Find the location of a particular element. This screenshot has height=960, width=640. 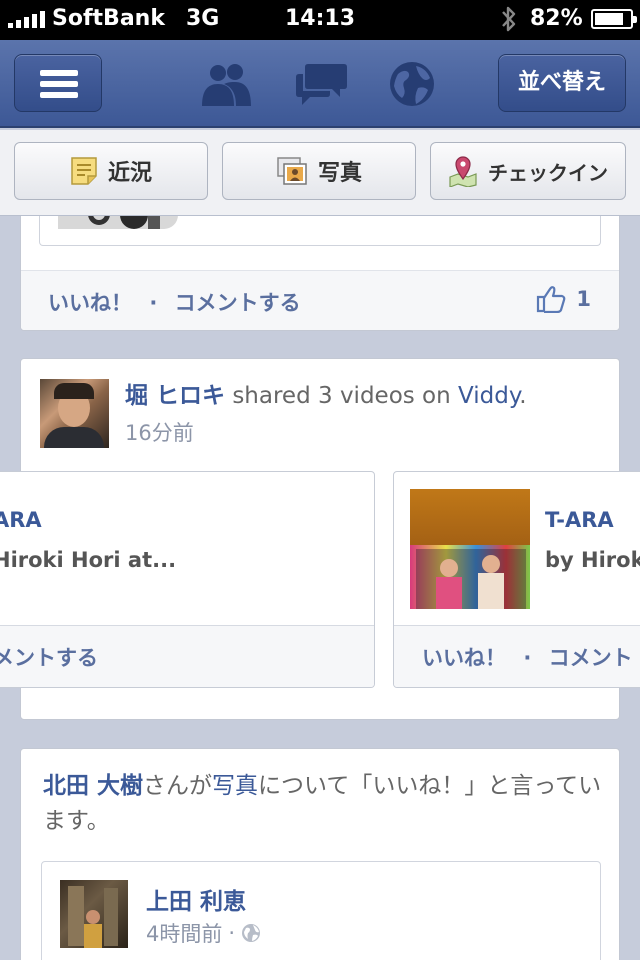

battery-icon is located at coordinates (614, 19).